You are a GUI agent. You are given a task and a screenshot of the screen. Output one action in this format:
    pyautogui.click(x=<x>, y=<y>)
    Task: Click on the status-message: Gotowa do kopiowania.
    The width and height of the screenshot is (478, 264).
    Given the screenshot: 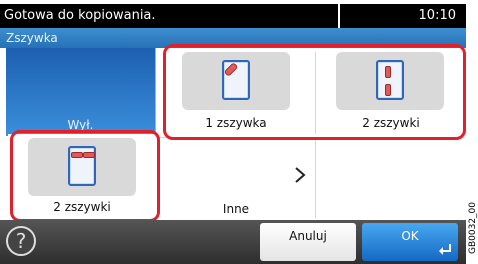 What is the action you would take?
    pyautogui.click(x=171, y=16)
    